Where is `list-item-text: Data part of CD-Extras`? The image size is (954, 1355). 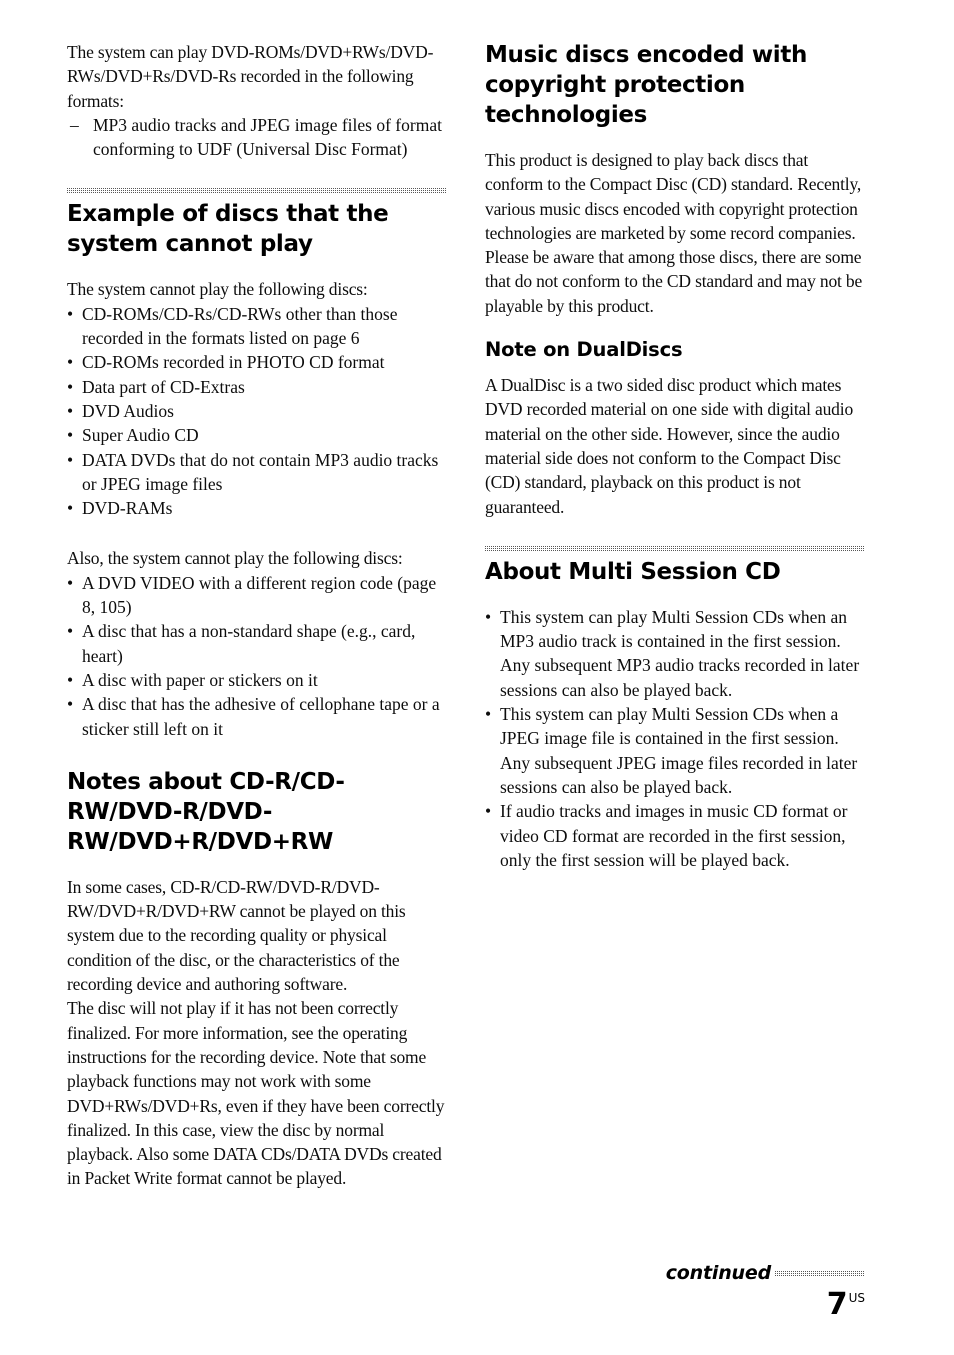
list-item-text: Data part of CD-Extras is located at coordinates (163, 386).